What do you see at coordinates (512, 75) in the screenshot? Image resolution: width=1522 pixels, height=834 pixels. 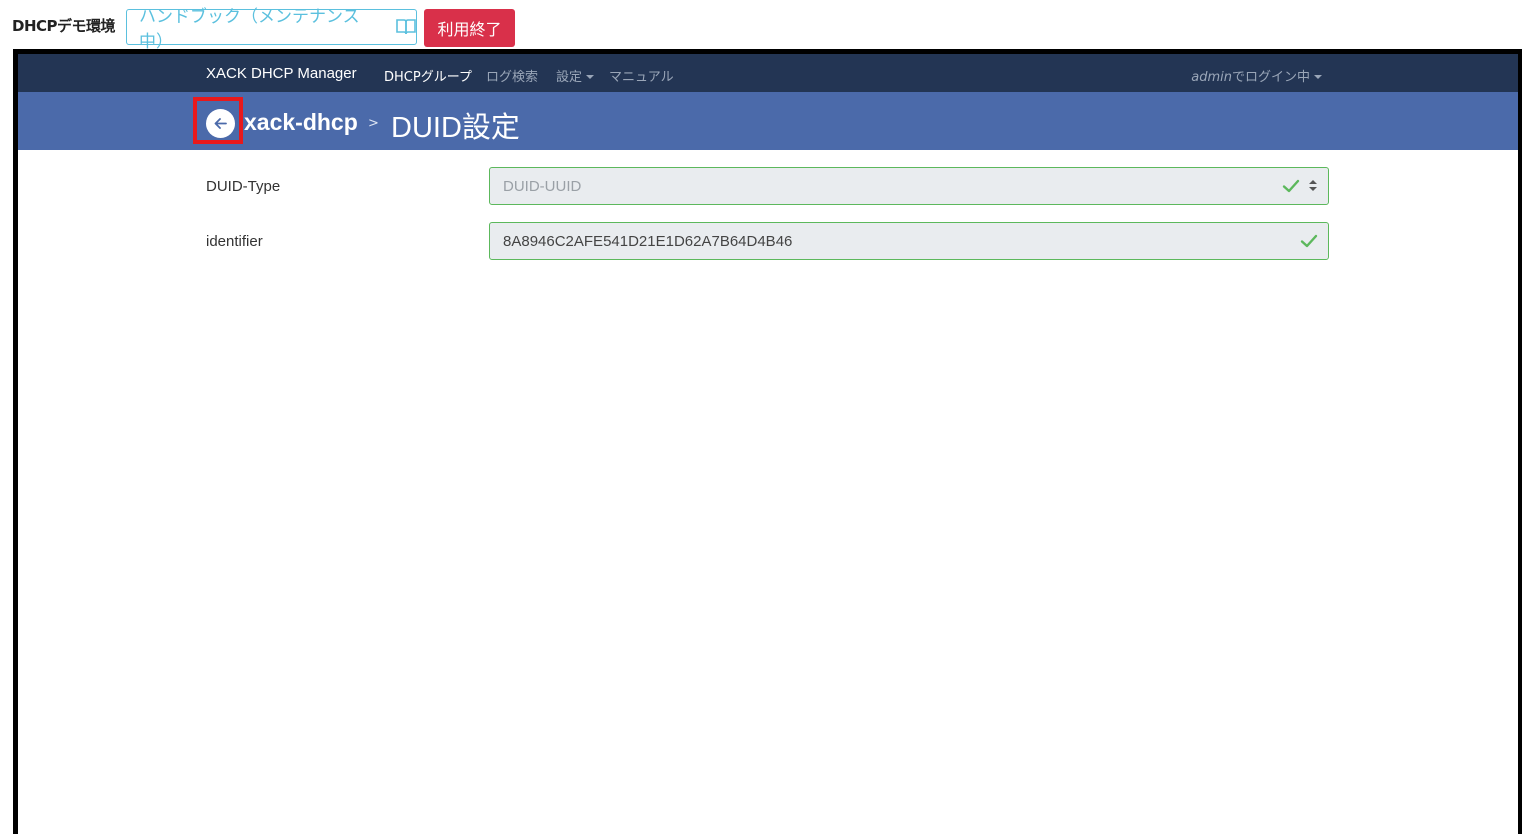 I see `nav-item-log-search: ログ検索` at bounding box center [512, 75].